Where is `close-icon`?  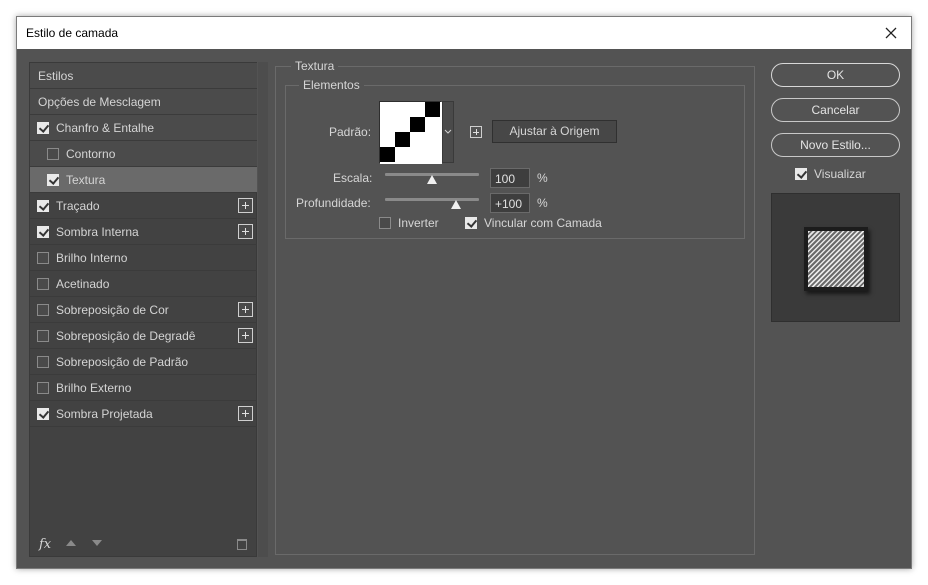 close-icon is located at coordinates (891, 33).